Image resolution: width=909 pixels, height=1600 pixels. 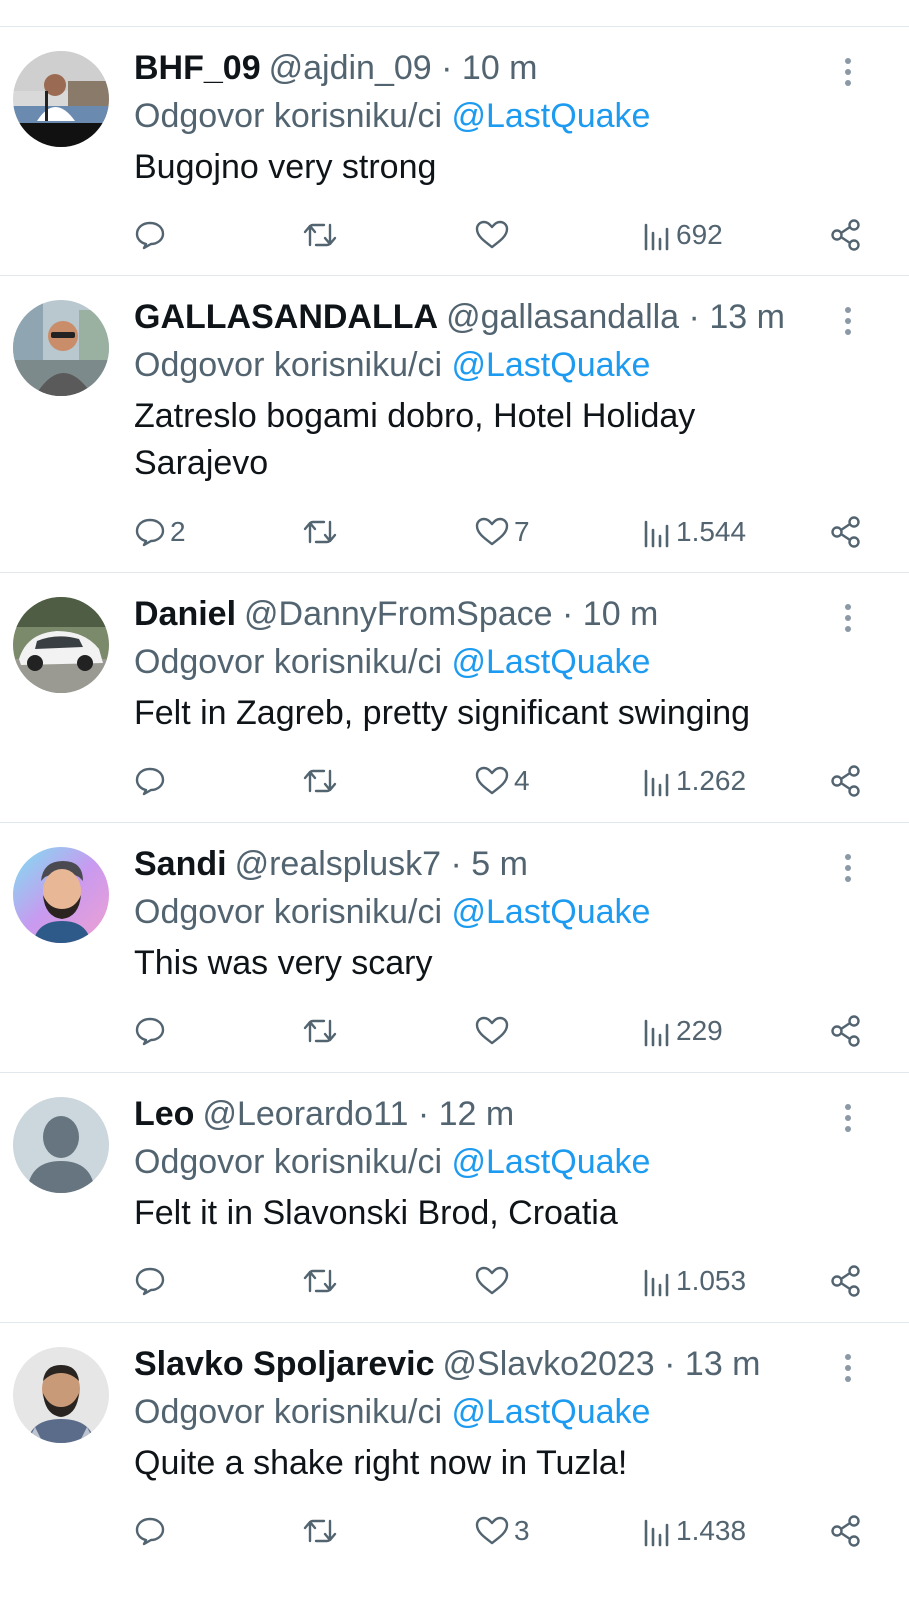 I want to click on display-name: Leo, so click(x=164, y=1114).